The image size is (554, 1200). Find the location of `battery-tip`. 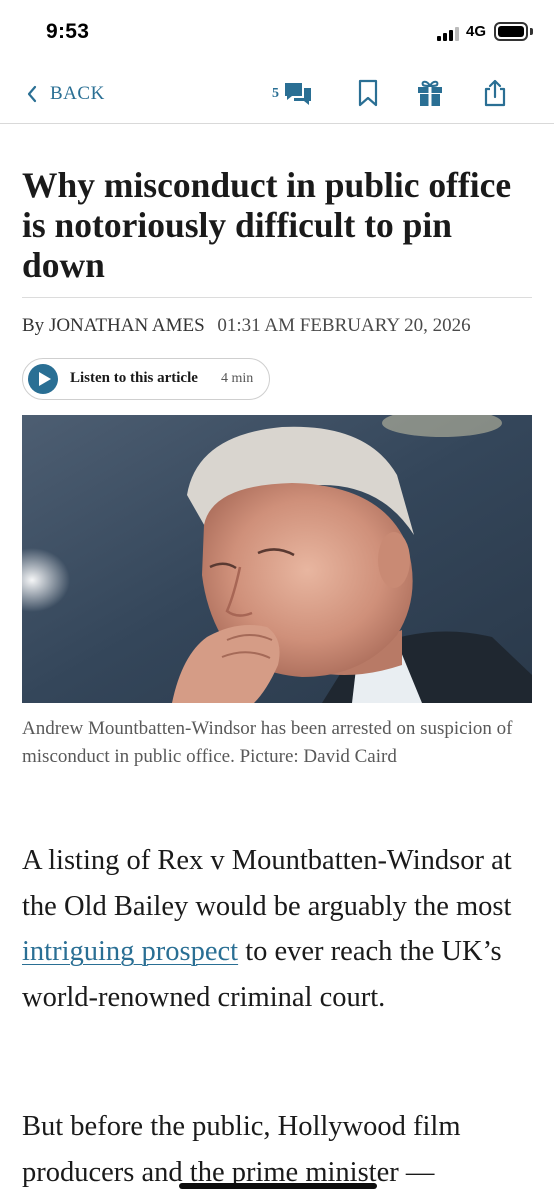

battery-tip is located at coordinates (531, 31).